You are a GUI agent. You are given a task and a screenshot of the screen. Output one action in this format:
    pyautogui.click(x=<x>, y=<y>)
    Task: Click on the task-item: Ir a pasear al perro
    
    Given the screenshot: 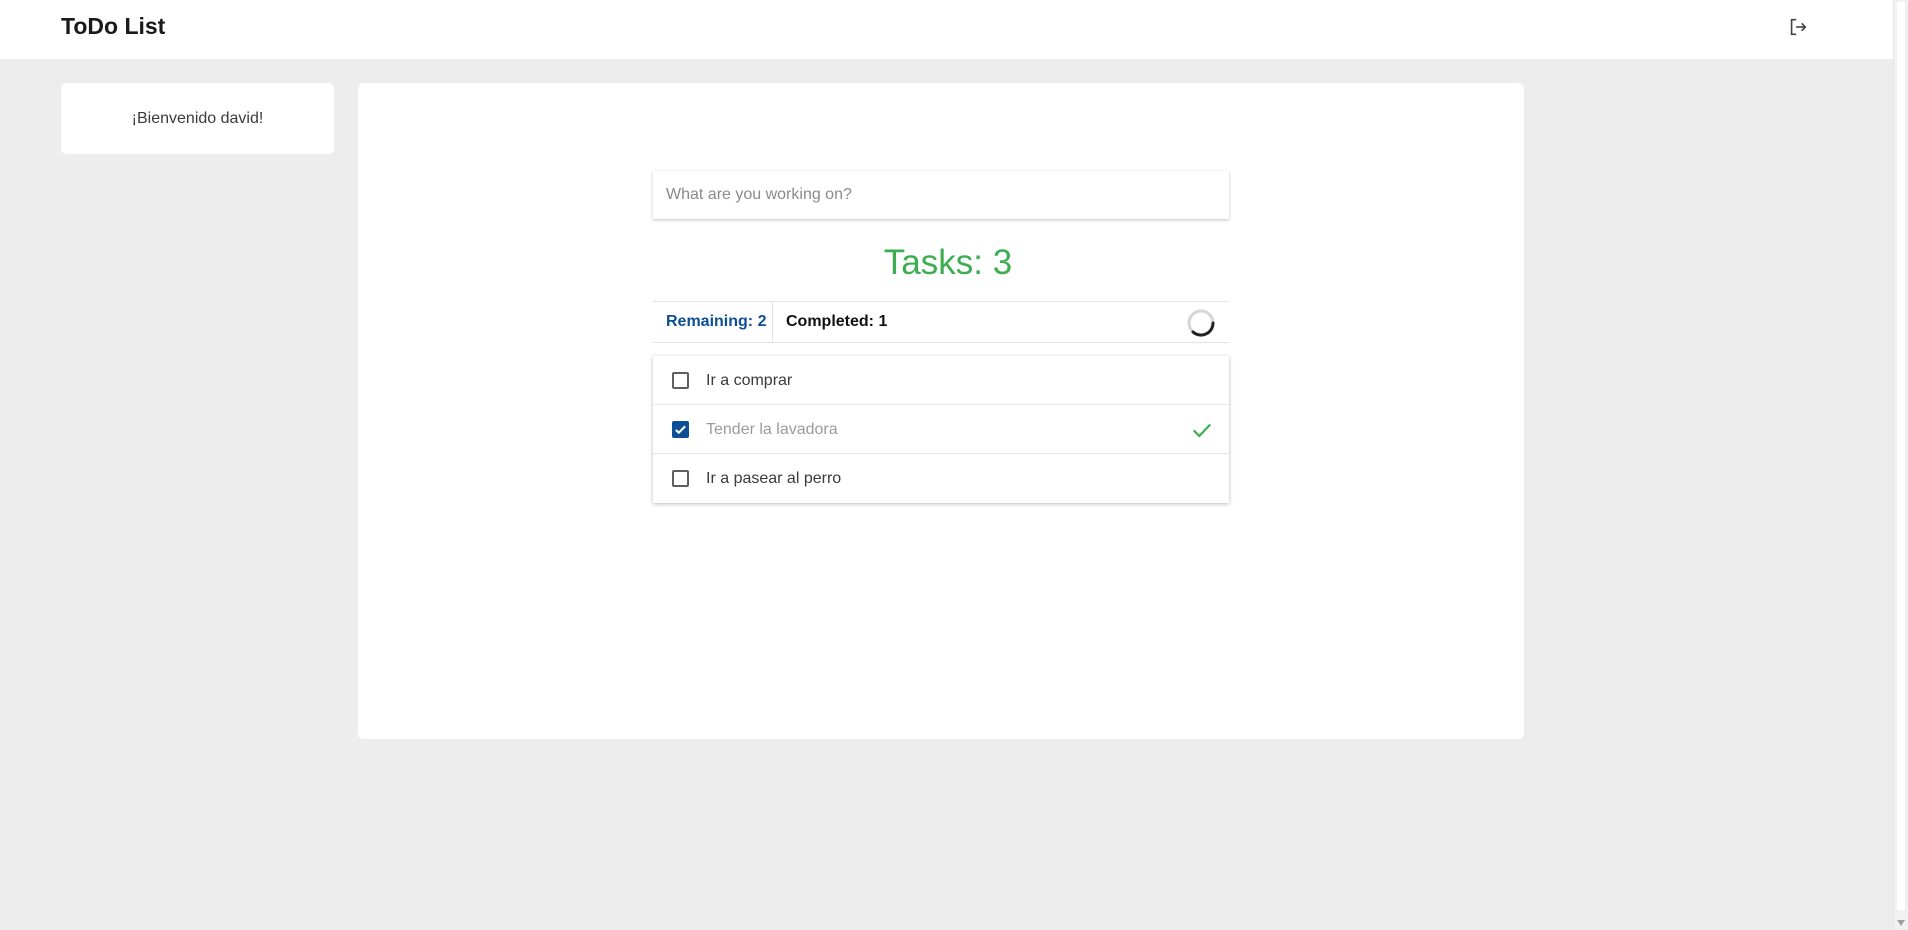 What is the action you would take?
    pyautogui.click(x=941, y=478)
    